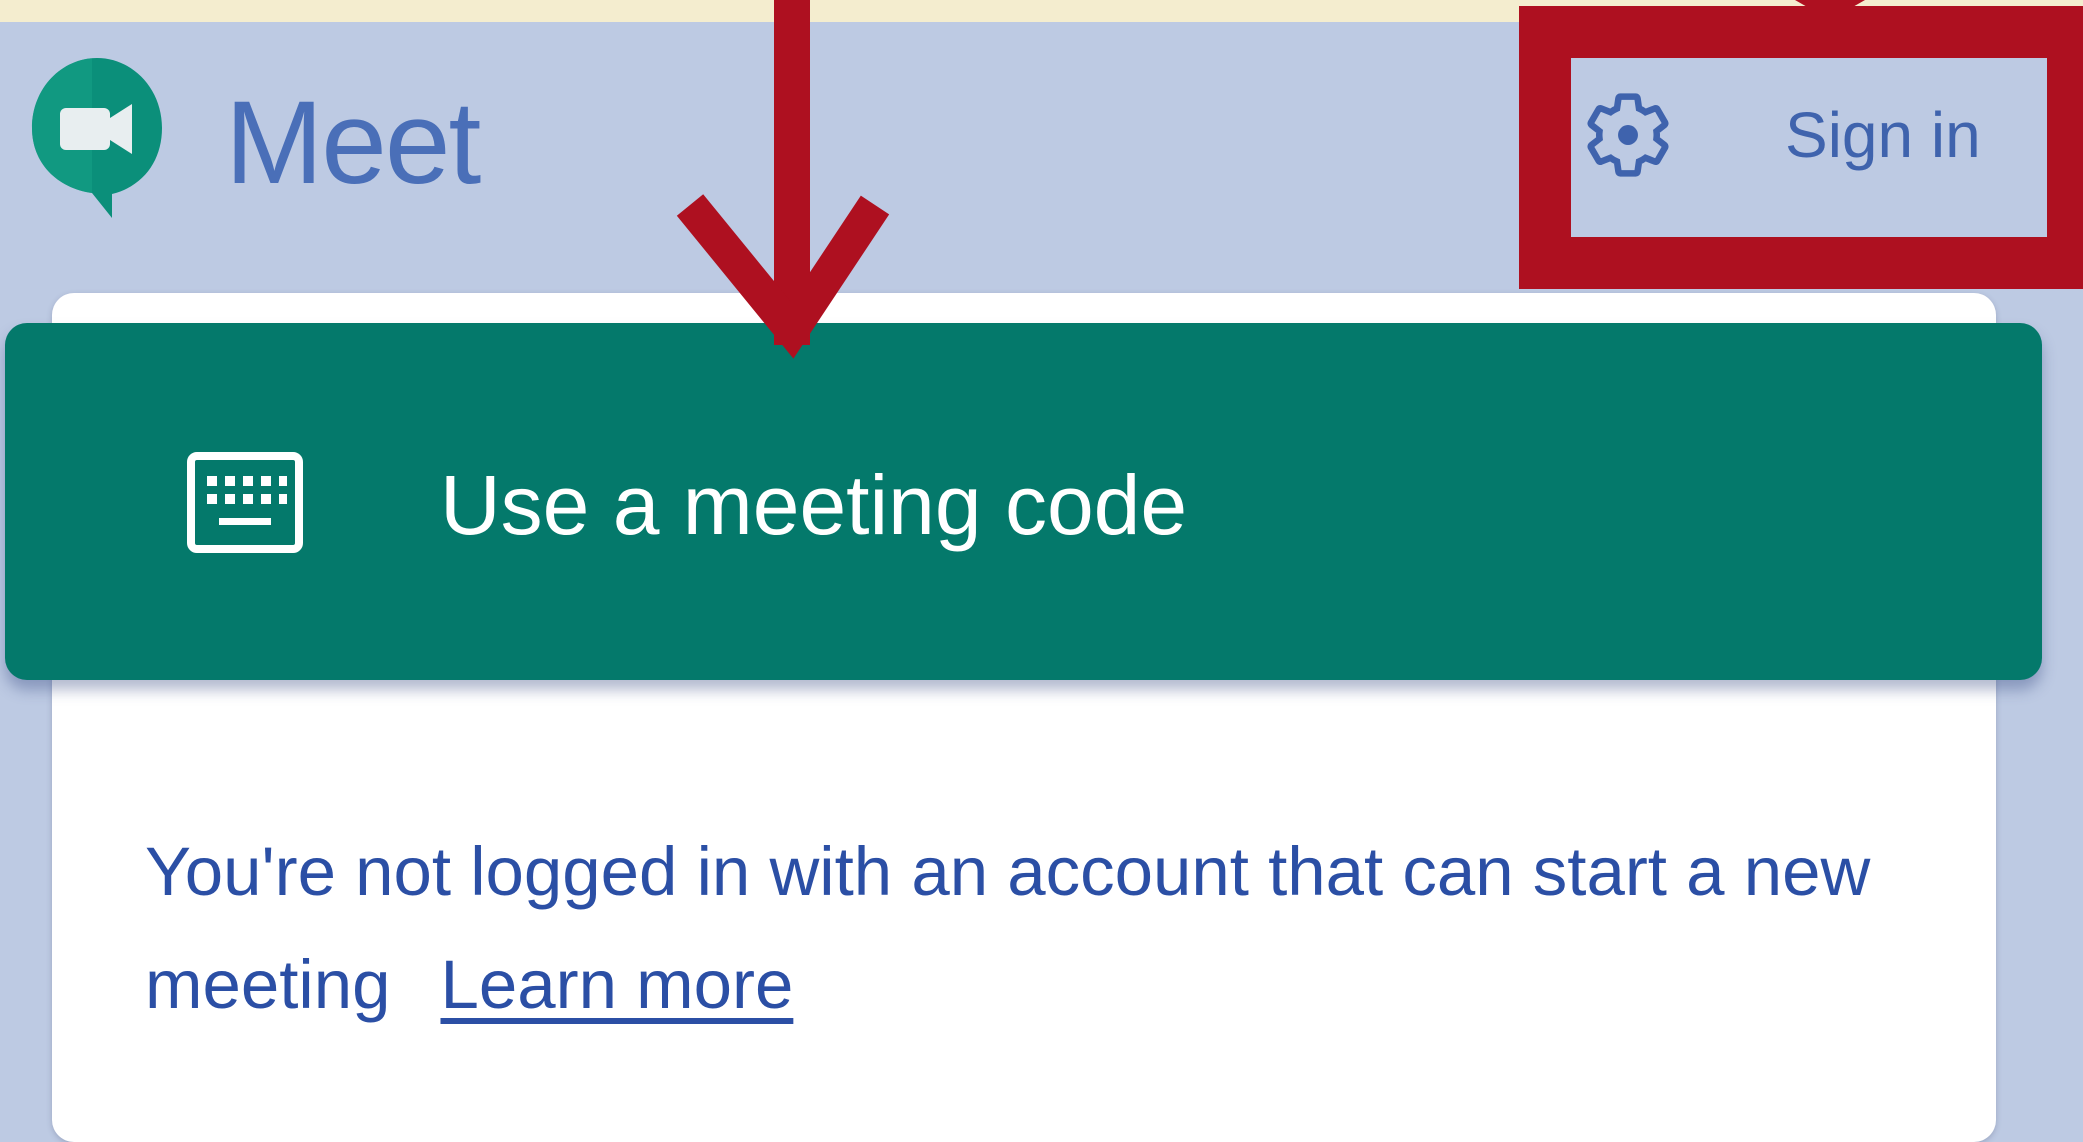  I want to click on learn-more-link: Learn more, so click(616, 984).